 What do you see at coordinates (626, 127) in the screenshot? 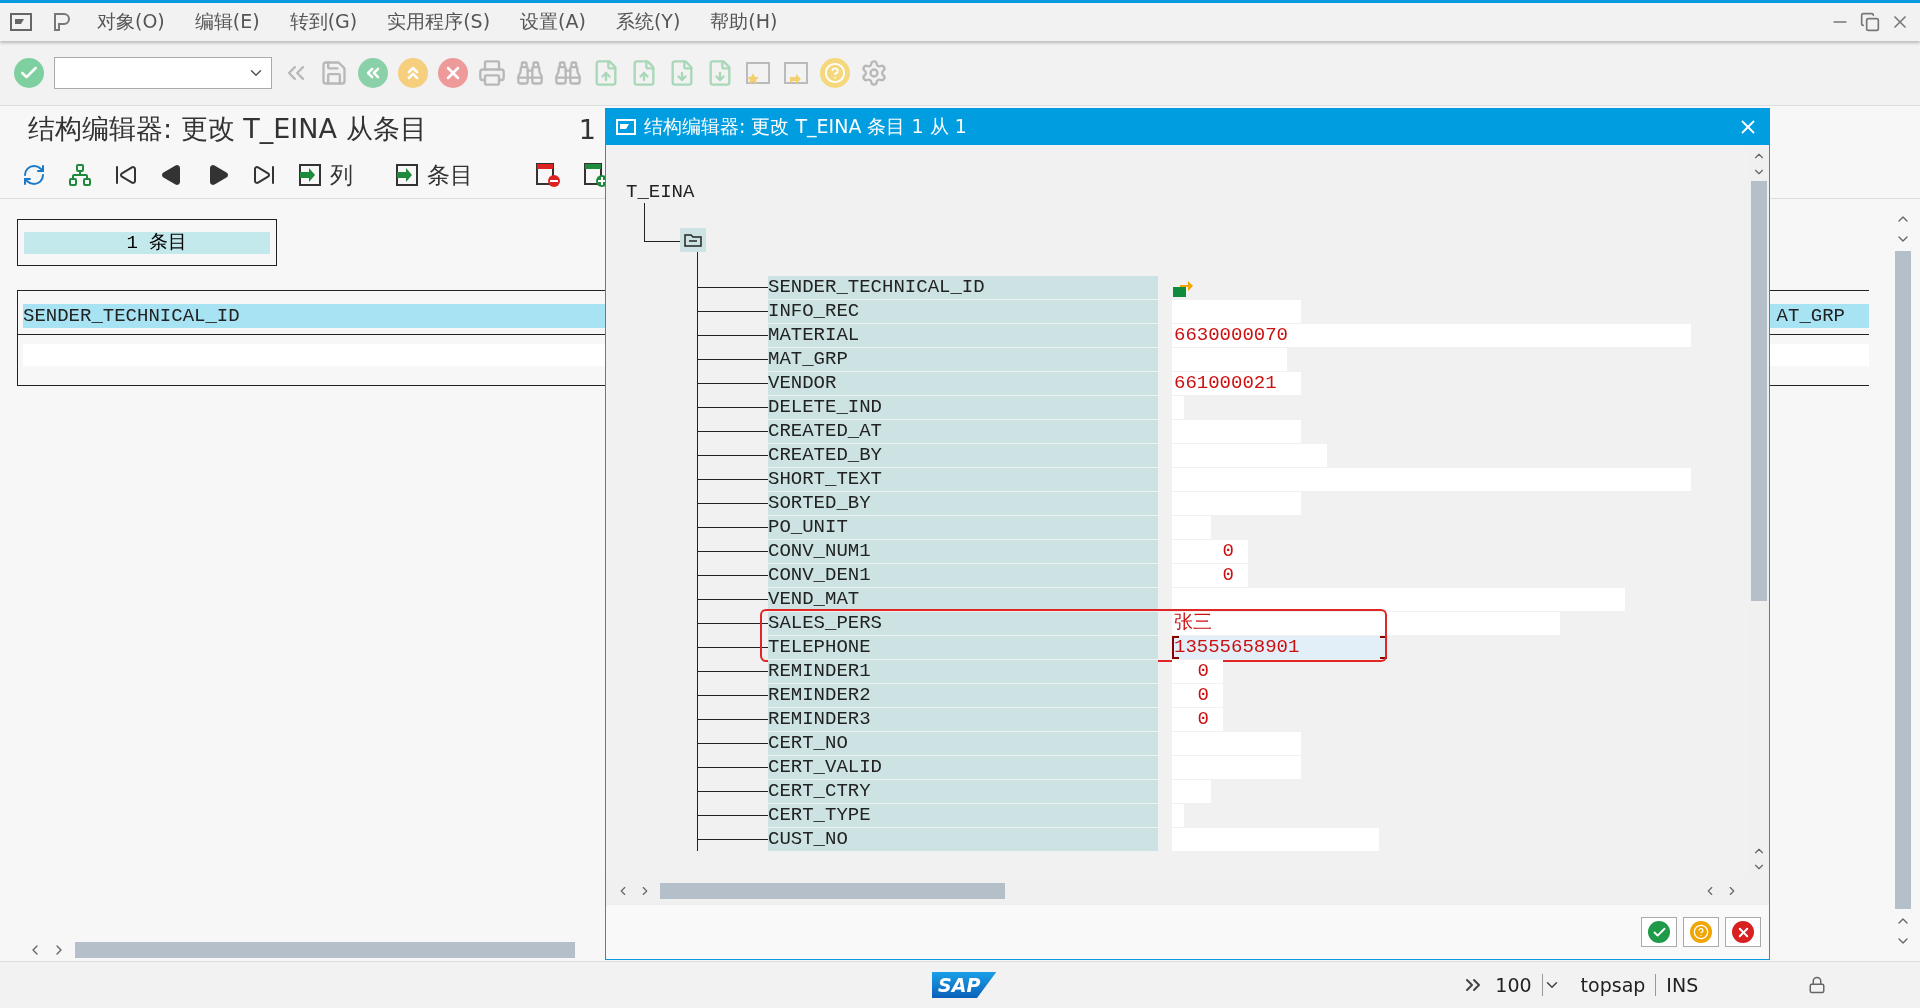
I see `window-icon` at bounding box center [626, 127].